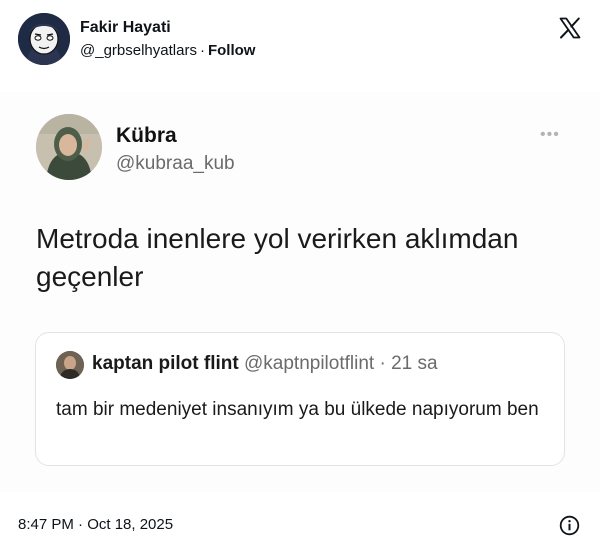 This screenshot has width=600, height=556. Describe the element at coordinates (125, 28) in the screenshot. I see `display-name: Fakir Hayati` at that location.